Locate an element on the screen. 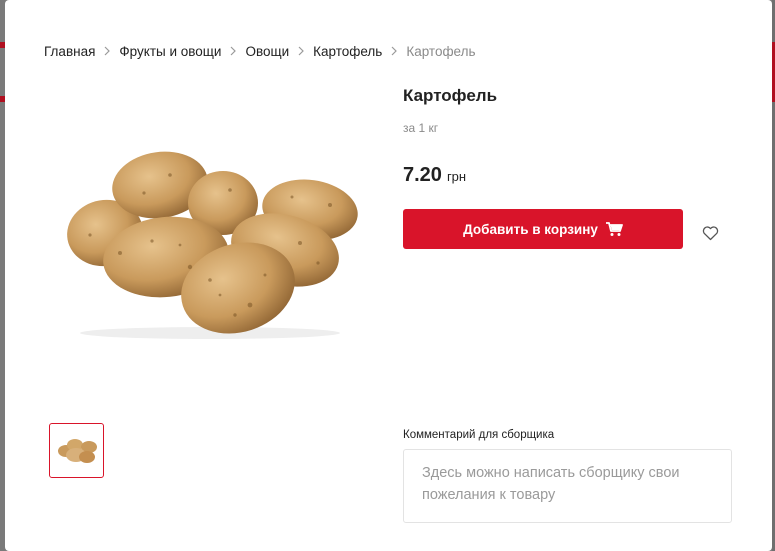 The width and height of the screenshot is (775, 551). breadcrumb-item-fruits-vegetables: Фрукты и овощи is located at coordinates (170, 51).